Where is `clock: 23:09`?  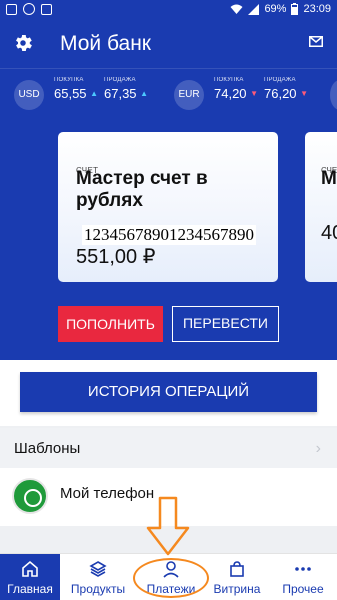 clock: 23:09 is located at coordinates (317, 9).